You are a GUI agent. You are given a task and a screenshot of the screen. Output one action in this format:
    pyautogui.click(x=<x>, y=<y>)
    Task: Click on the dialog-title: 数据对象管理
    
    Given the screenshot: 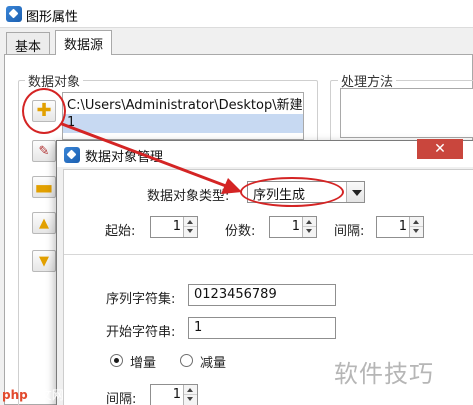 What is the action you would take?
    pyautogui.click(x=124, y=157)
    